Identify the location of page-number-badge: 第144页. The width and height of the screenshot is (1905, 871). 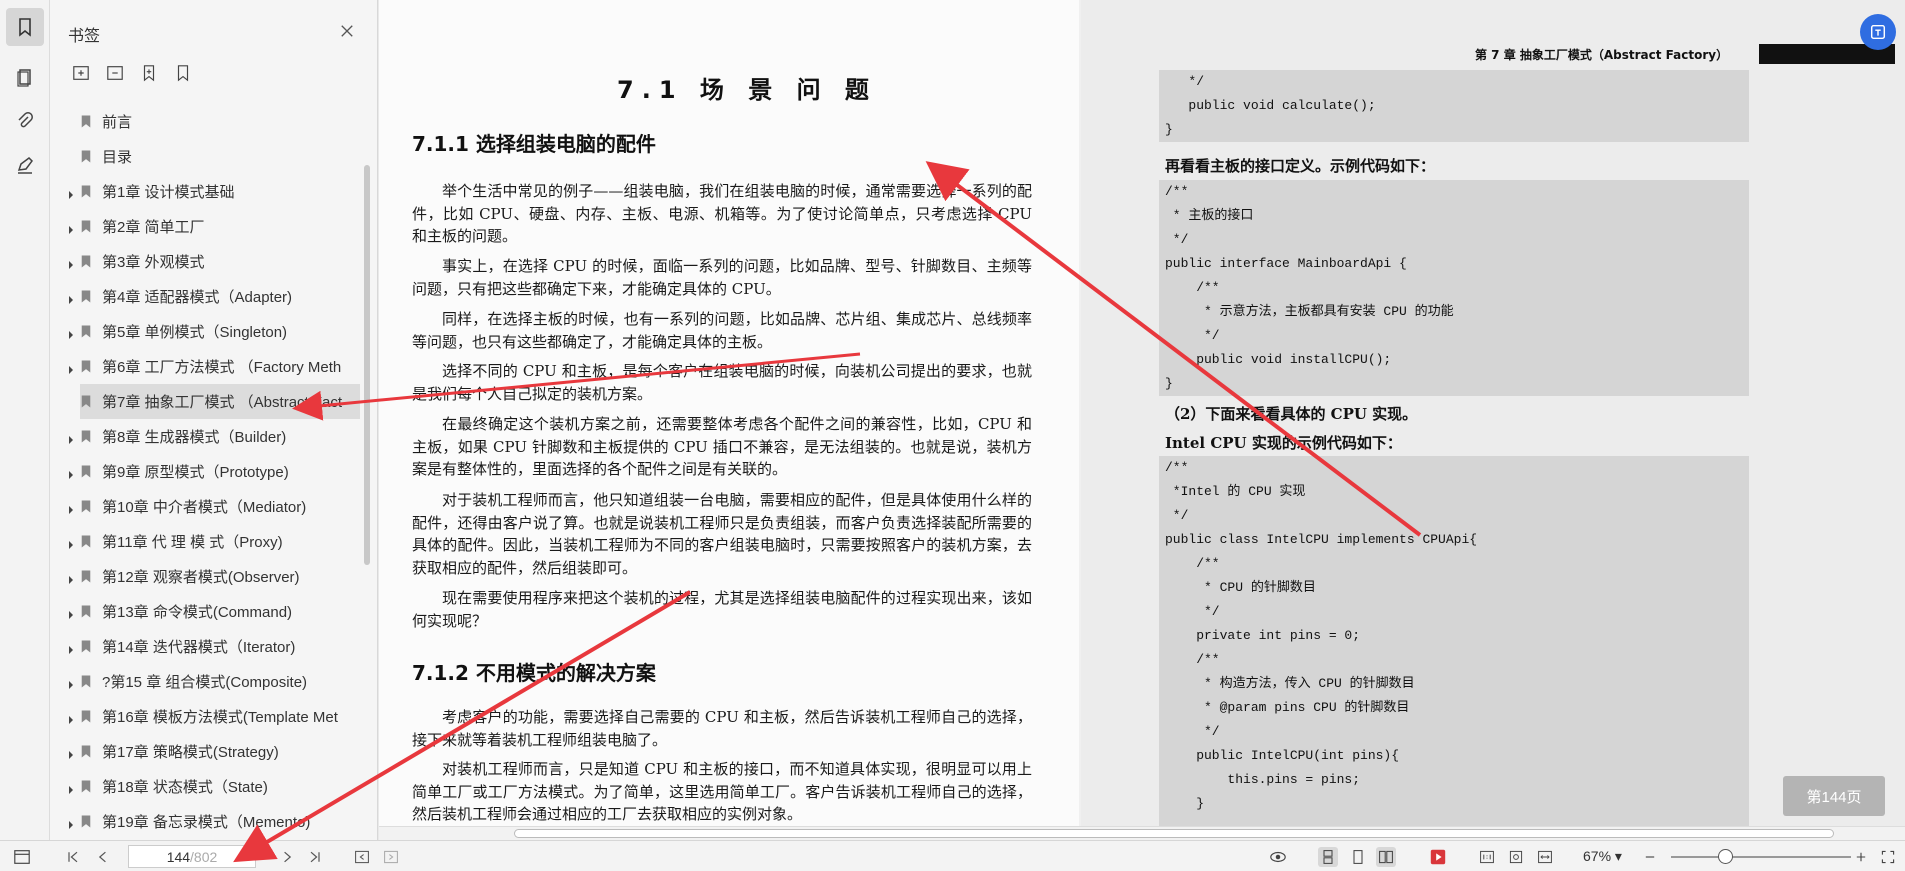
(1834, 796).